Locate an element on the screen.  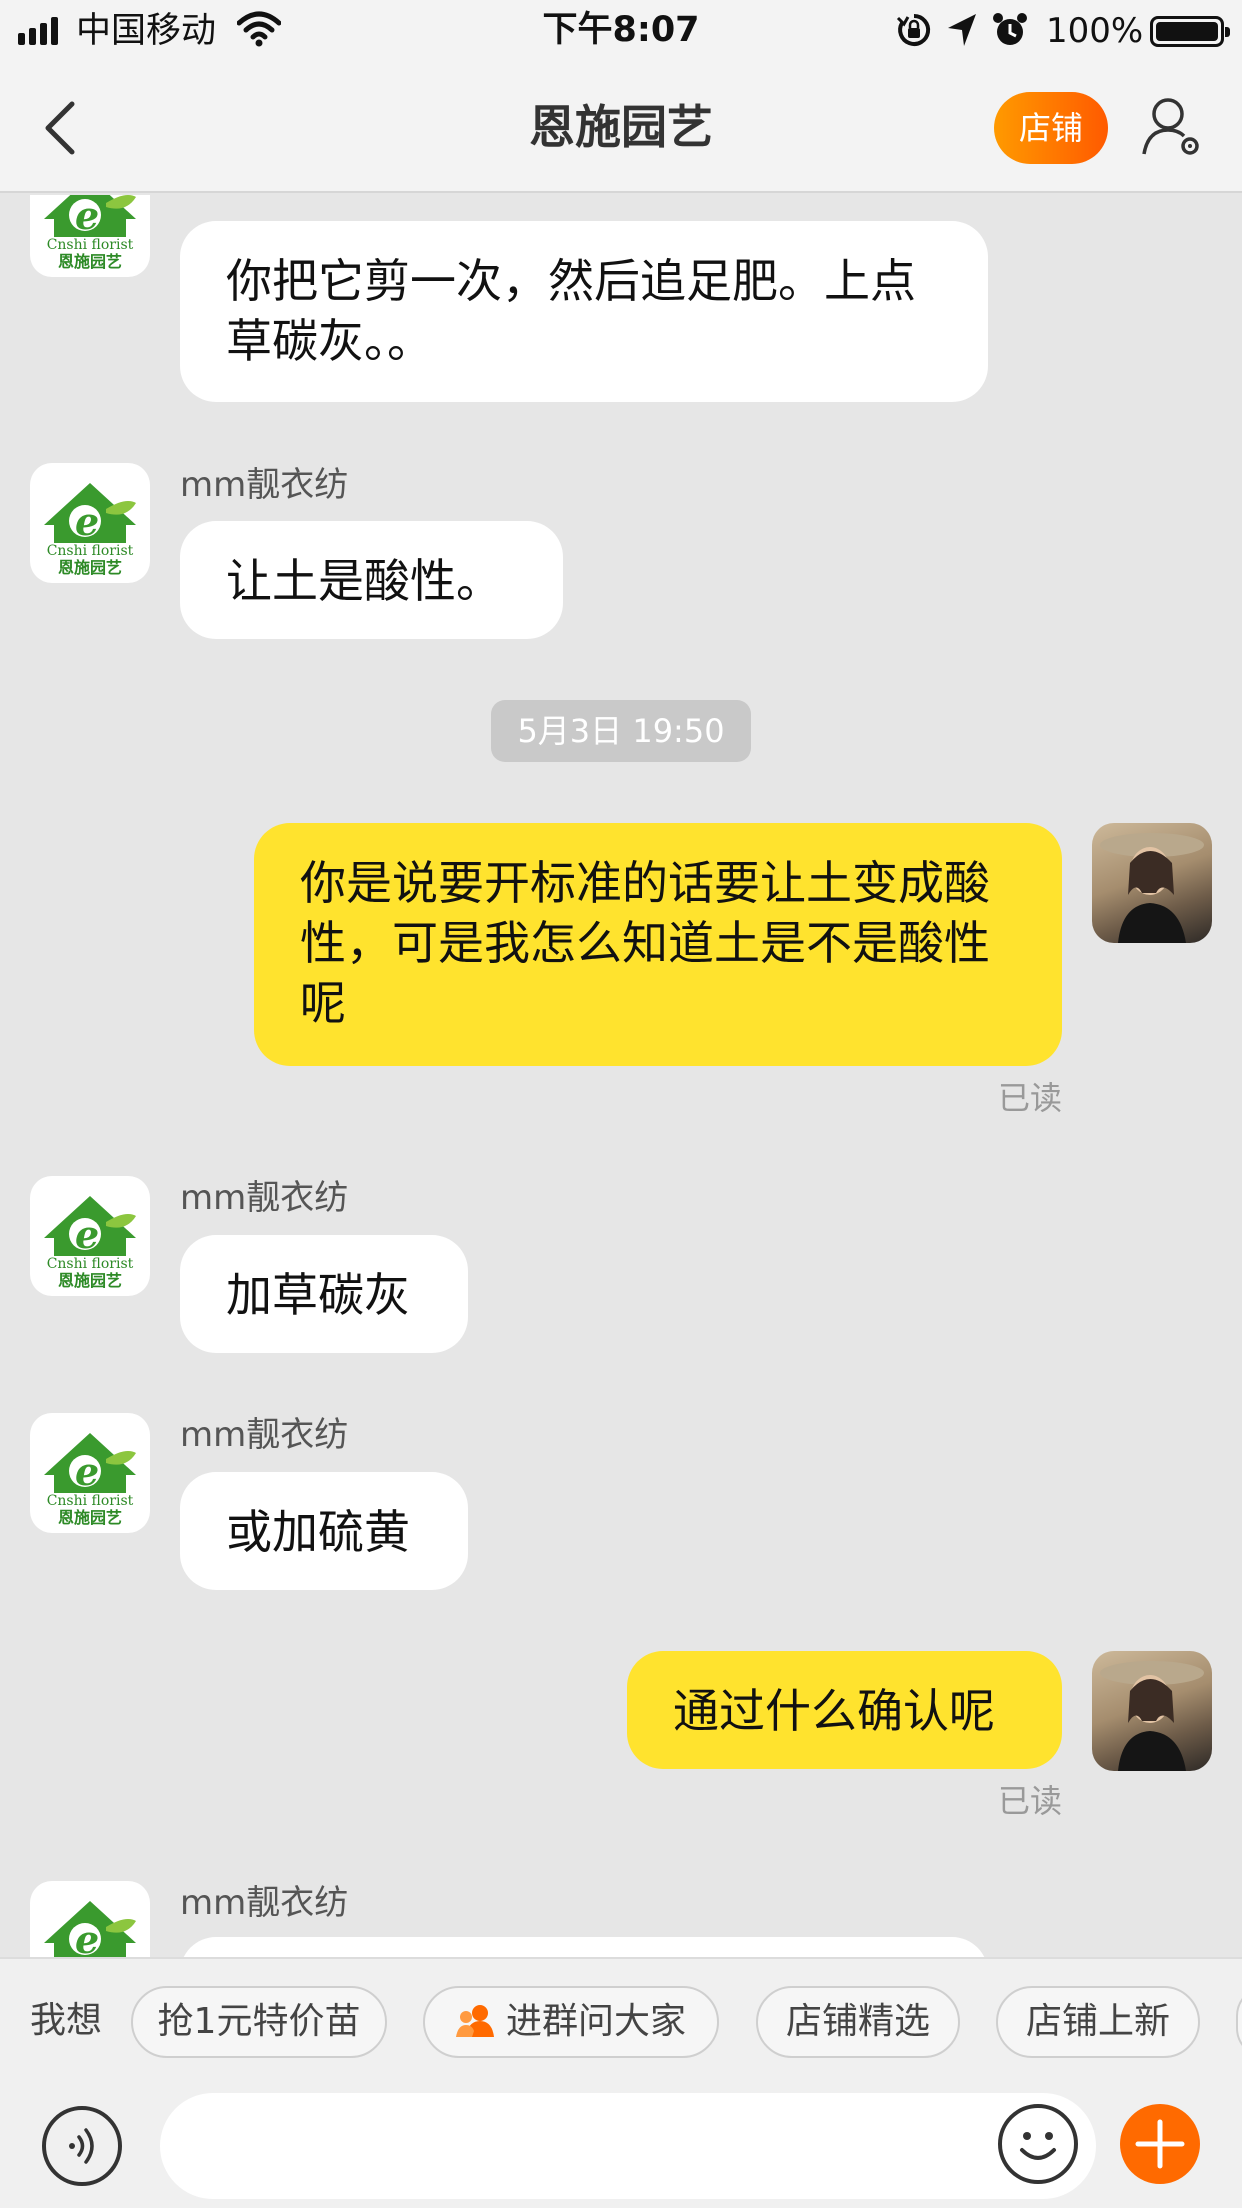
emoji-button is located at coordinates (1038, 2144).